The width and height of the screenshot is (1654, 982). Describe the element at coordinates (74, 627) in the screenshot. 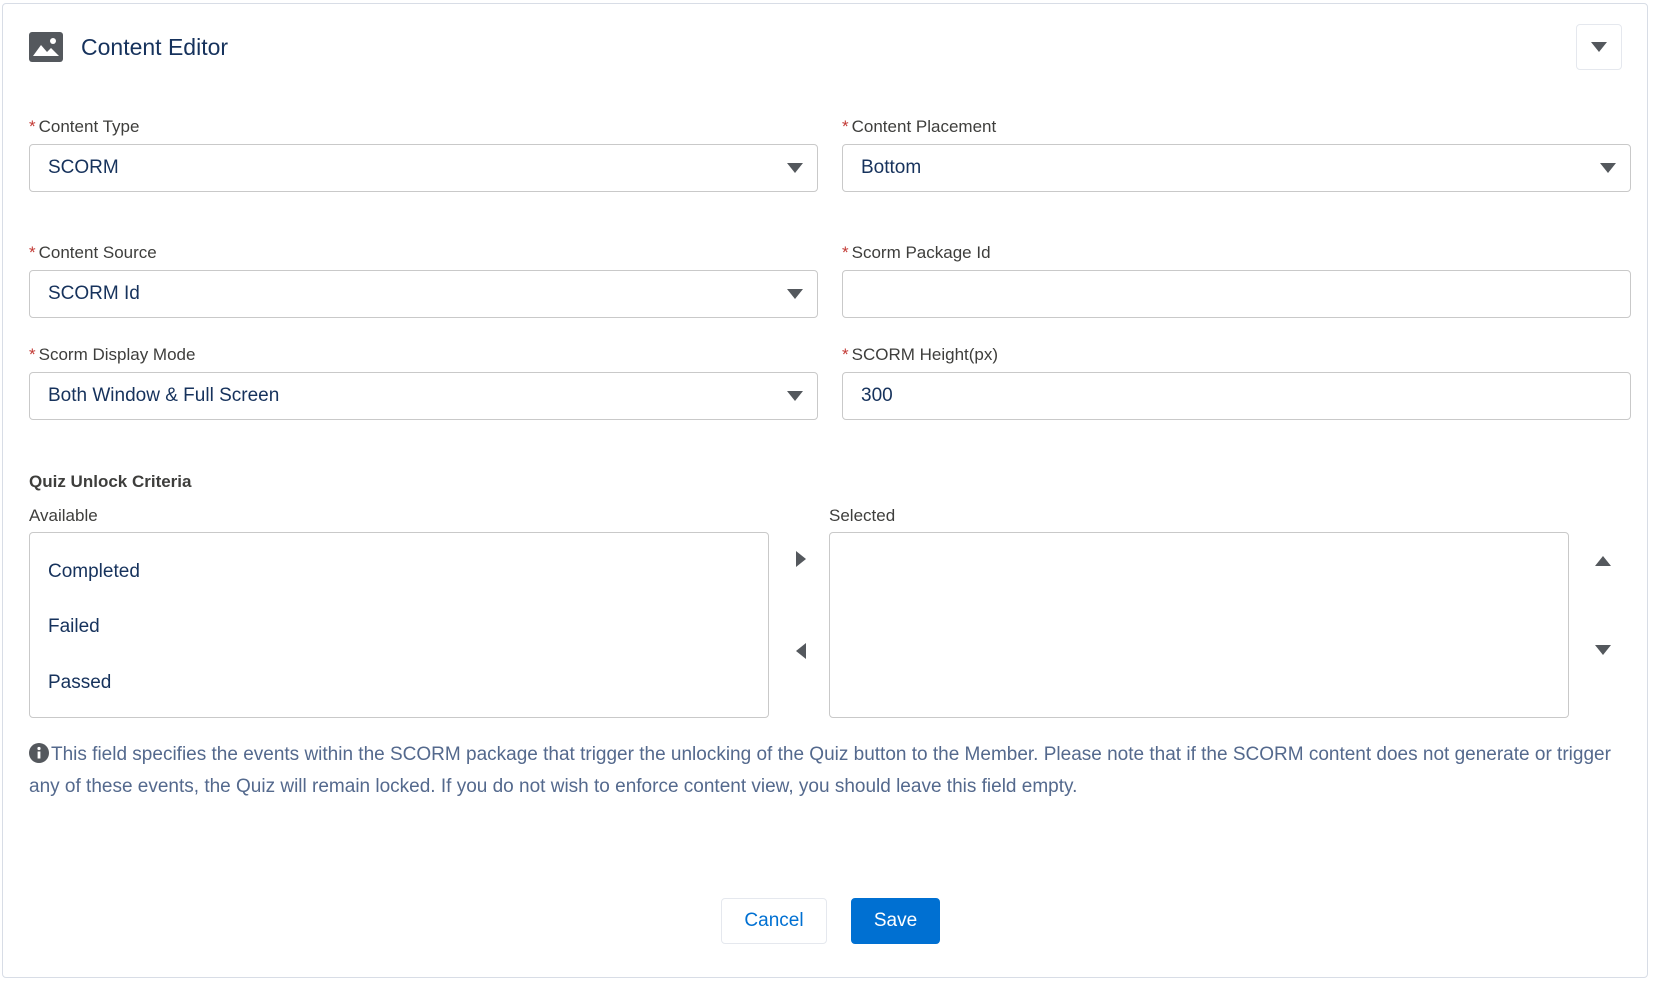

I see `list-item: Failed` at that location.